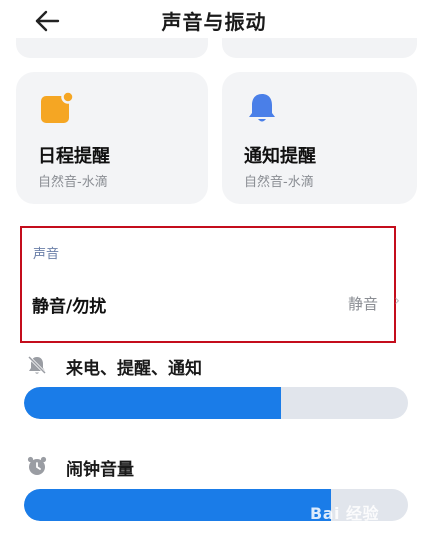 This screenshot has width=428, height=548. Describe the element at coordinates (178, 505) in the screenshot. I see `alarm-volume-fill` at that location.